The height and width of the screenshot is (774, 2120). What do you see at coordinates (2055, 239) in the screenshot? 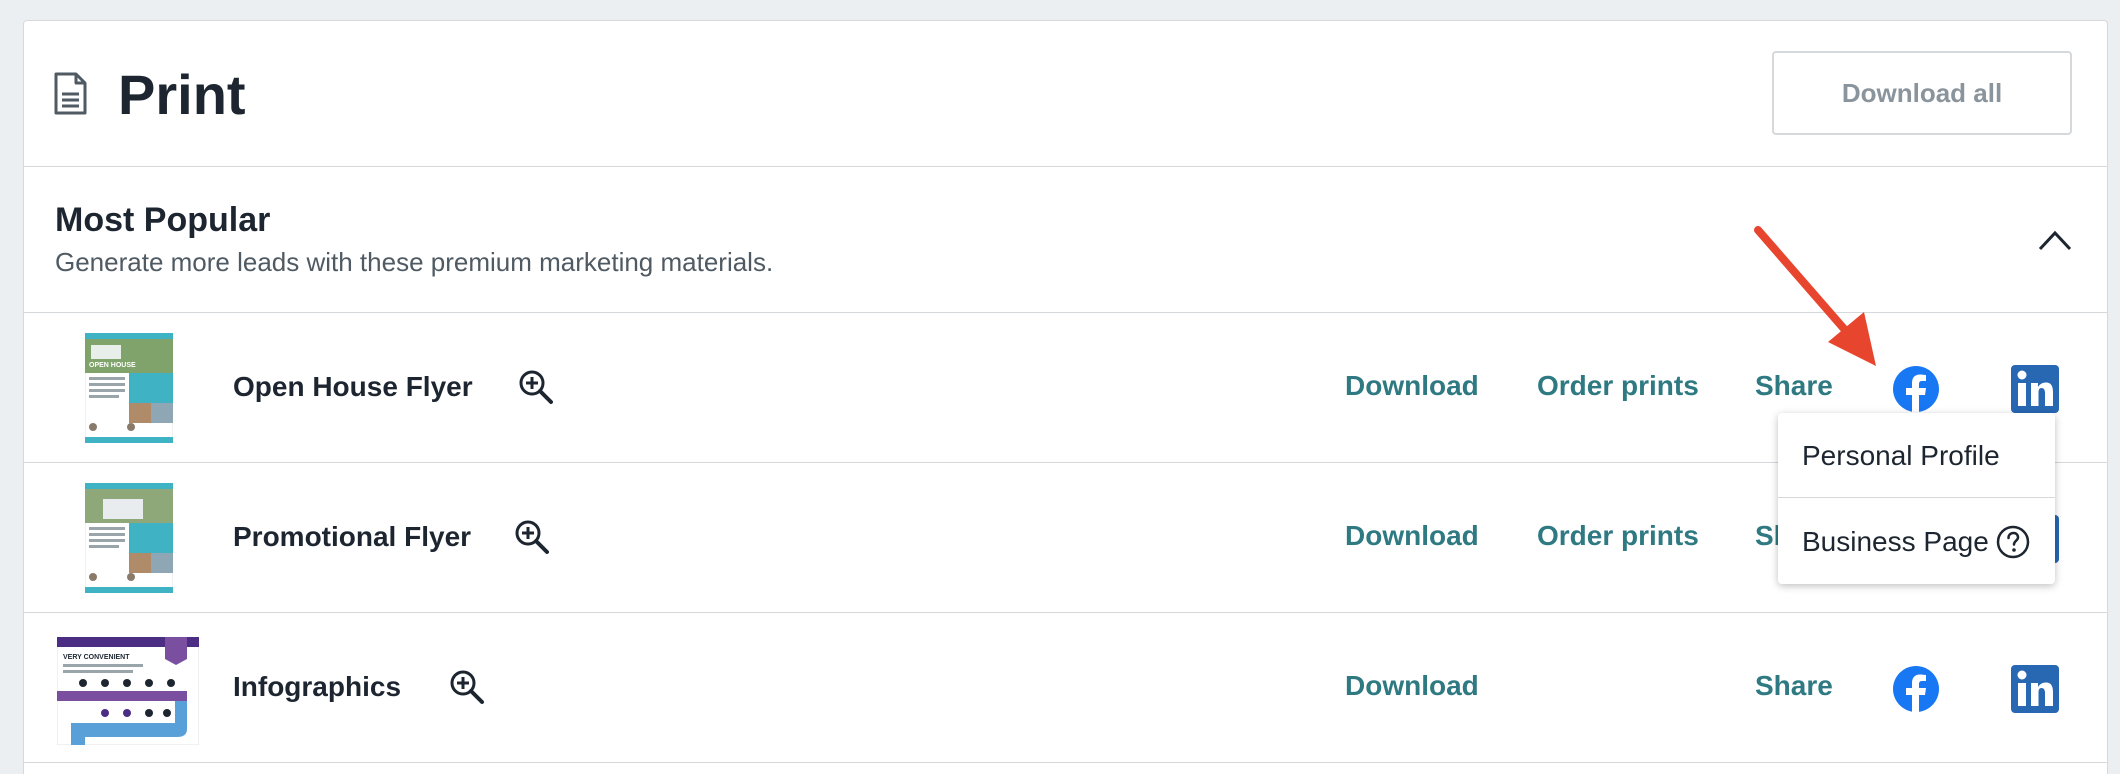
I see `chevron-up-icon` at bounding box center [2055, 239].